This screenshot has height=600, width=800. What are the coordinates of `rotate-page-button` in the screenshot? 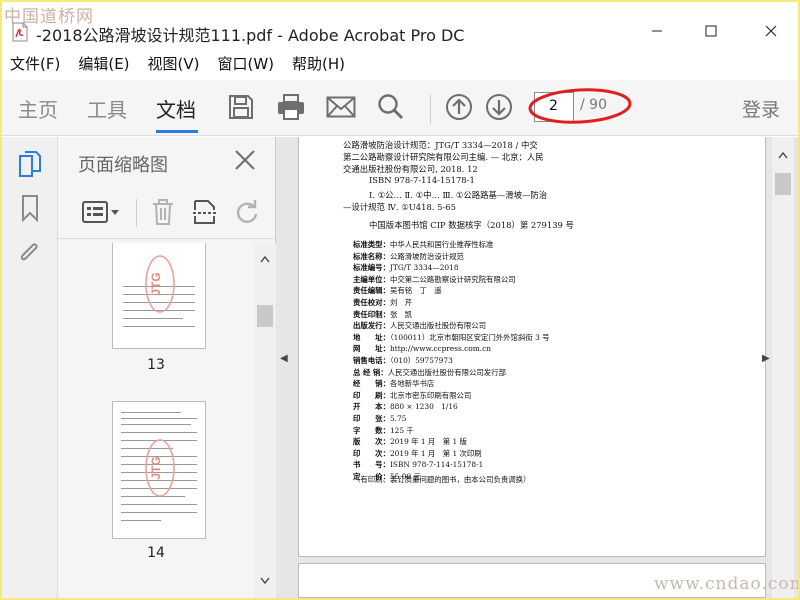 It's located at (247, 212).